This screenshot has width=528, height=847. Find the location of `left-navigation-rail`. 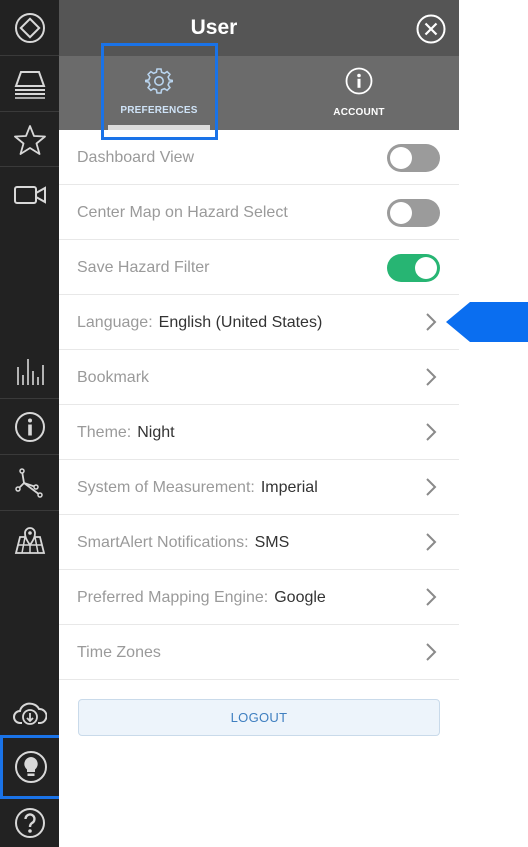

left-navigation-rail is located at coordinates (31, 423).